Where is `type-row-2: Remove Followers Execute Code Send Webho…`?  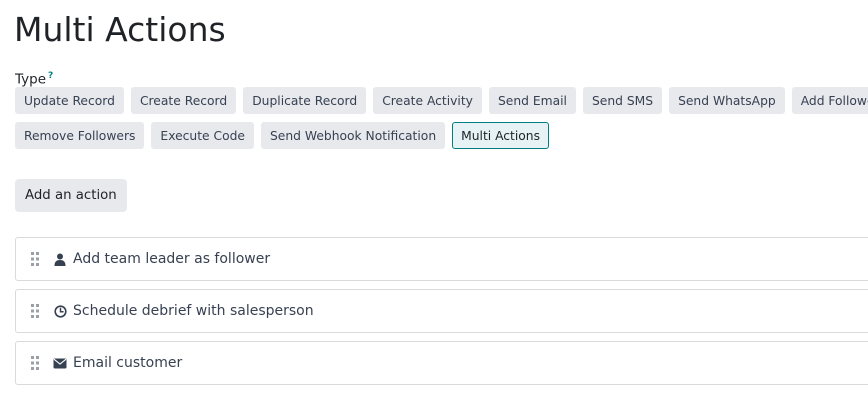 type-row-2: Remove Followers Execute Code Send Webho… is located at coordinates (441, 135).